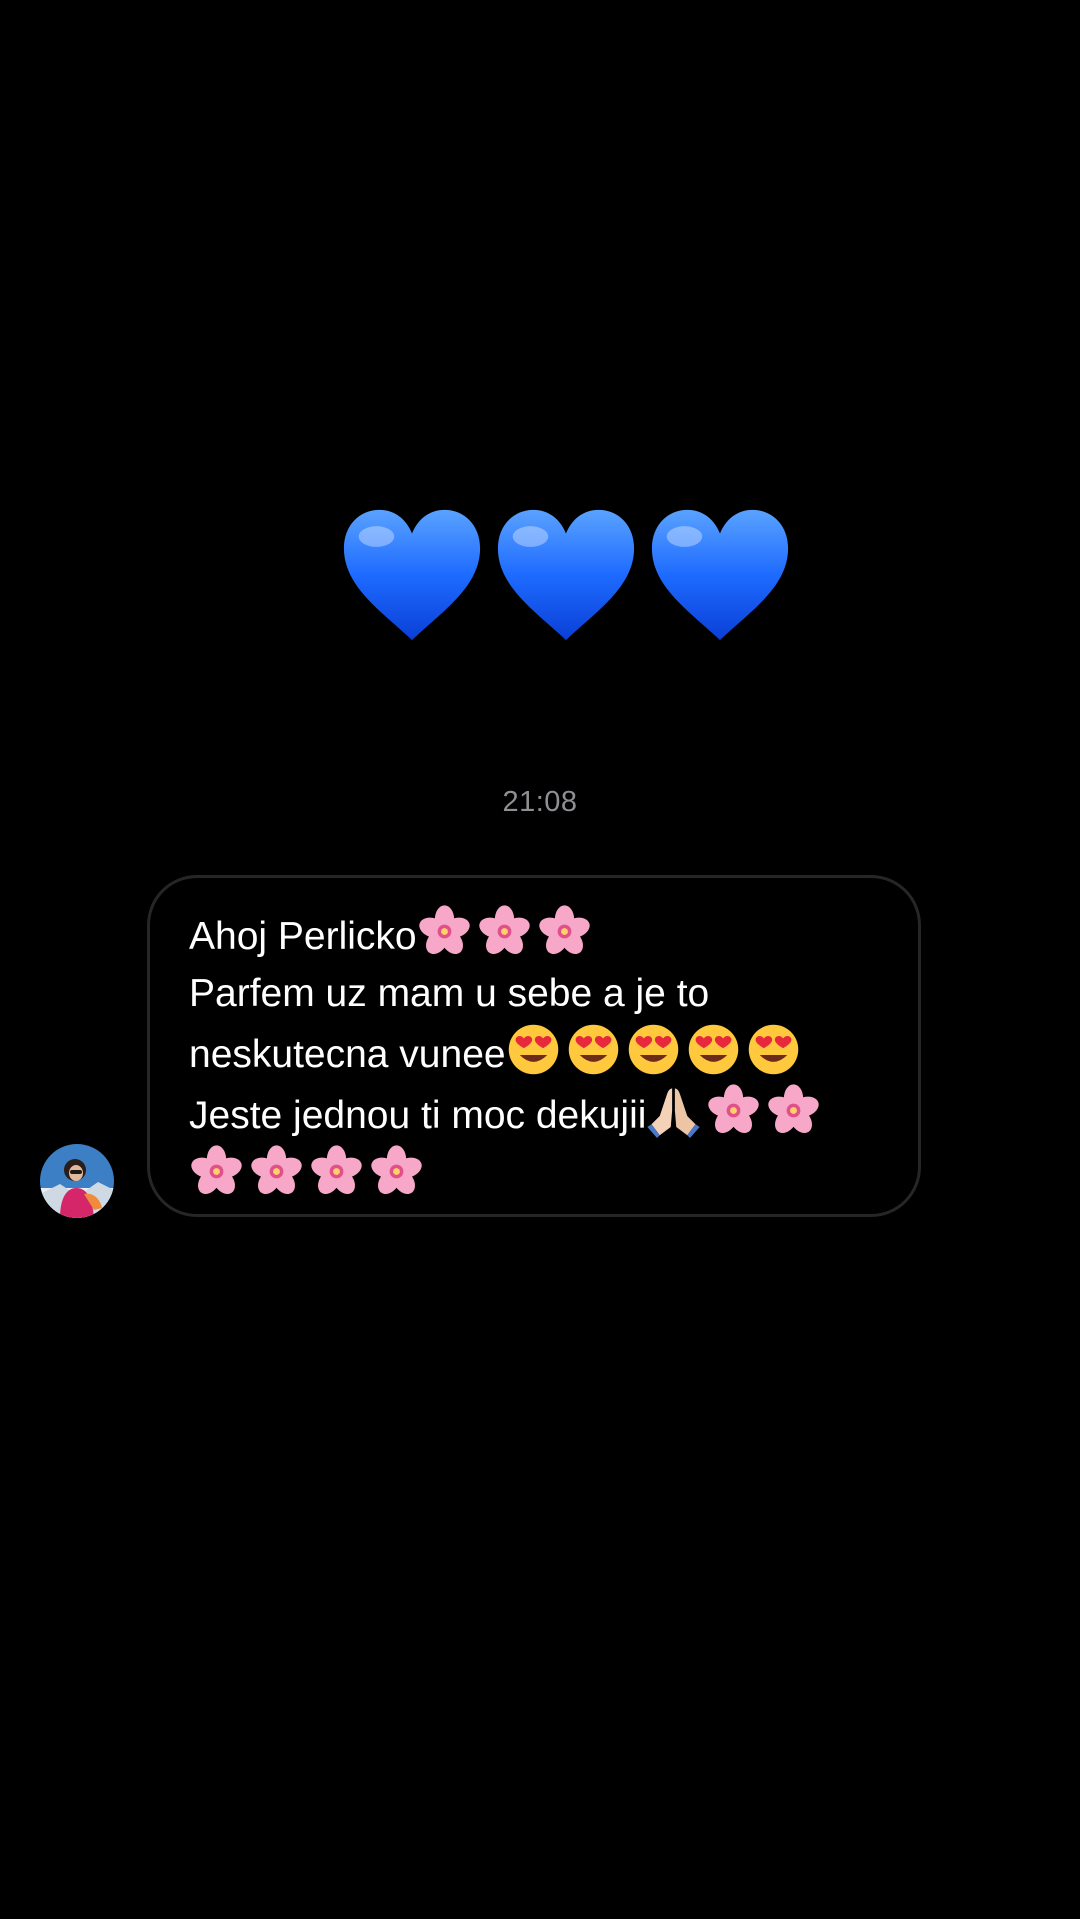 The width and height of the screenshot is (1080, 1919). I want to click on message-text: Parfem uz mam u sebe a je to, so click(449, 993).